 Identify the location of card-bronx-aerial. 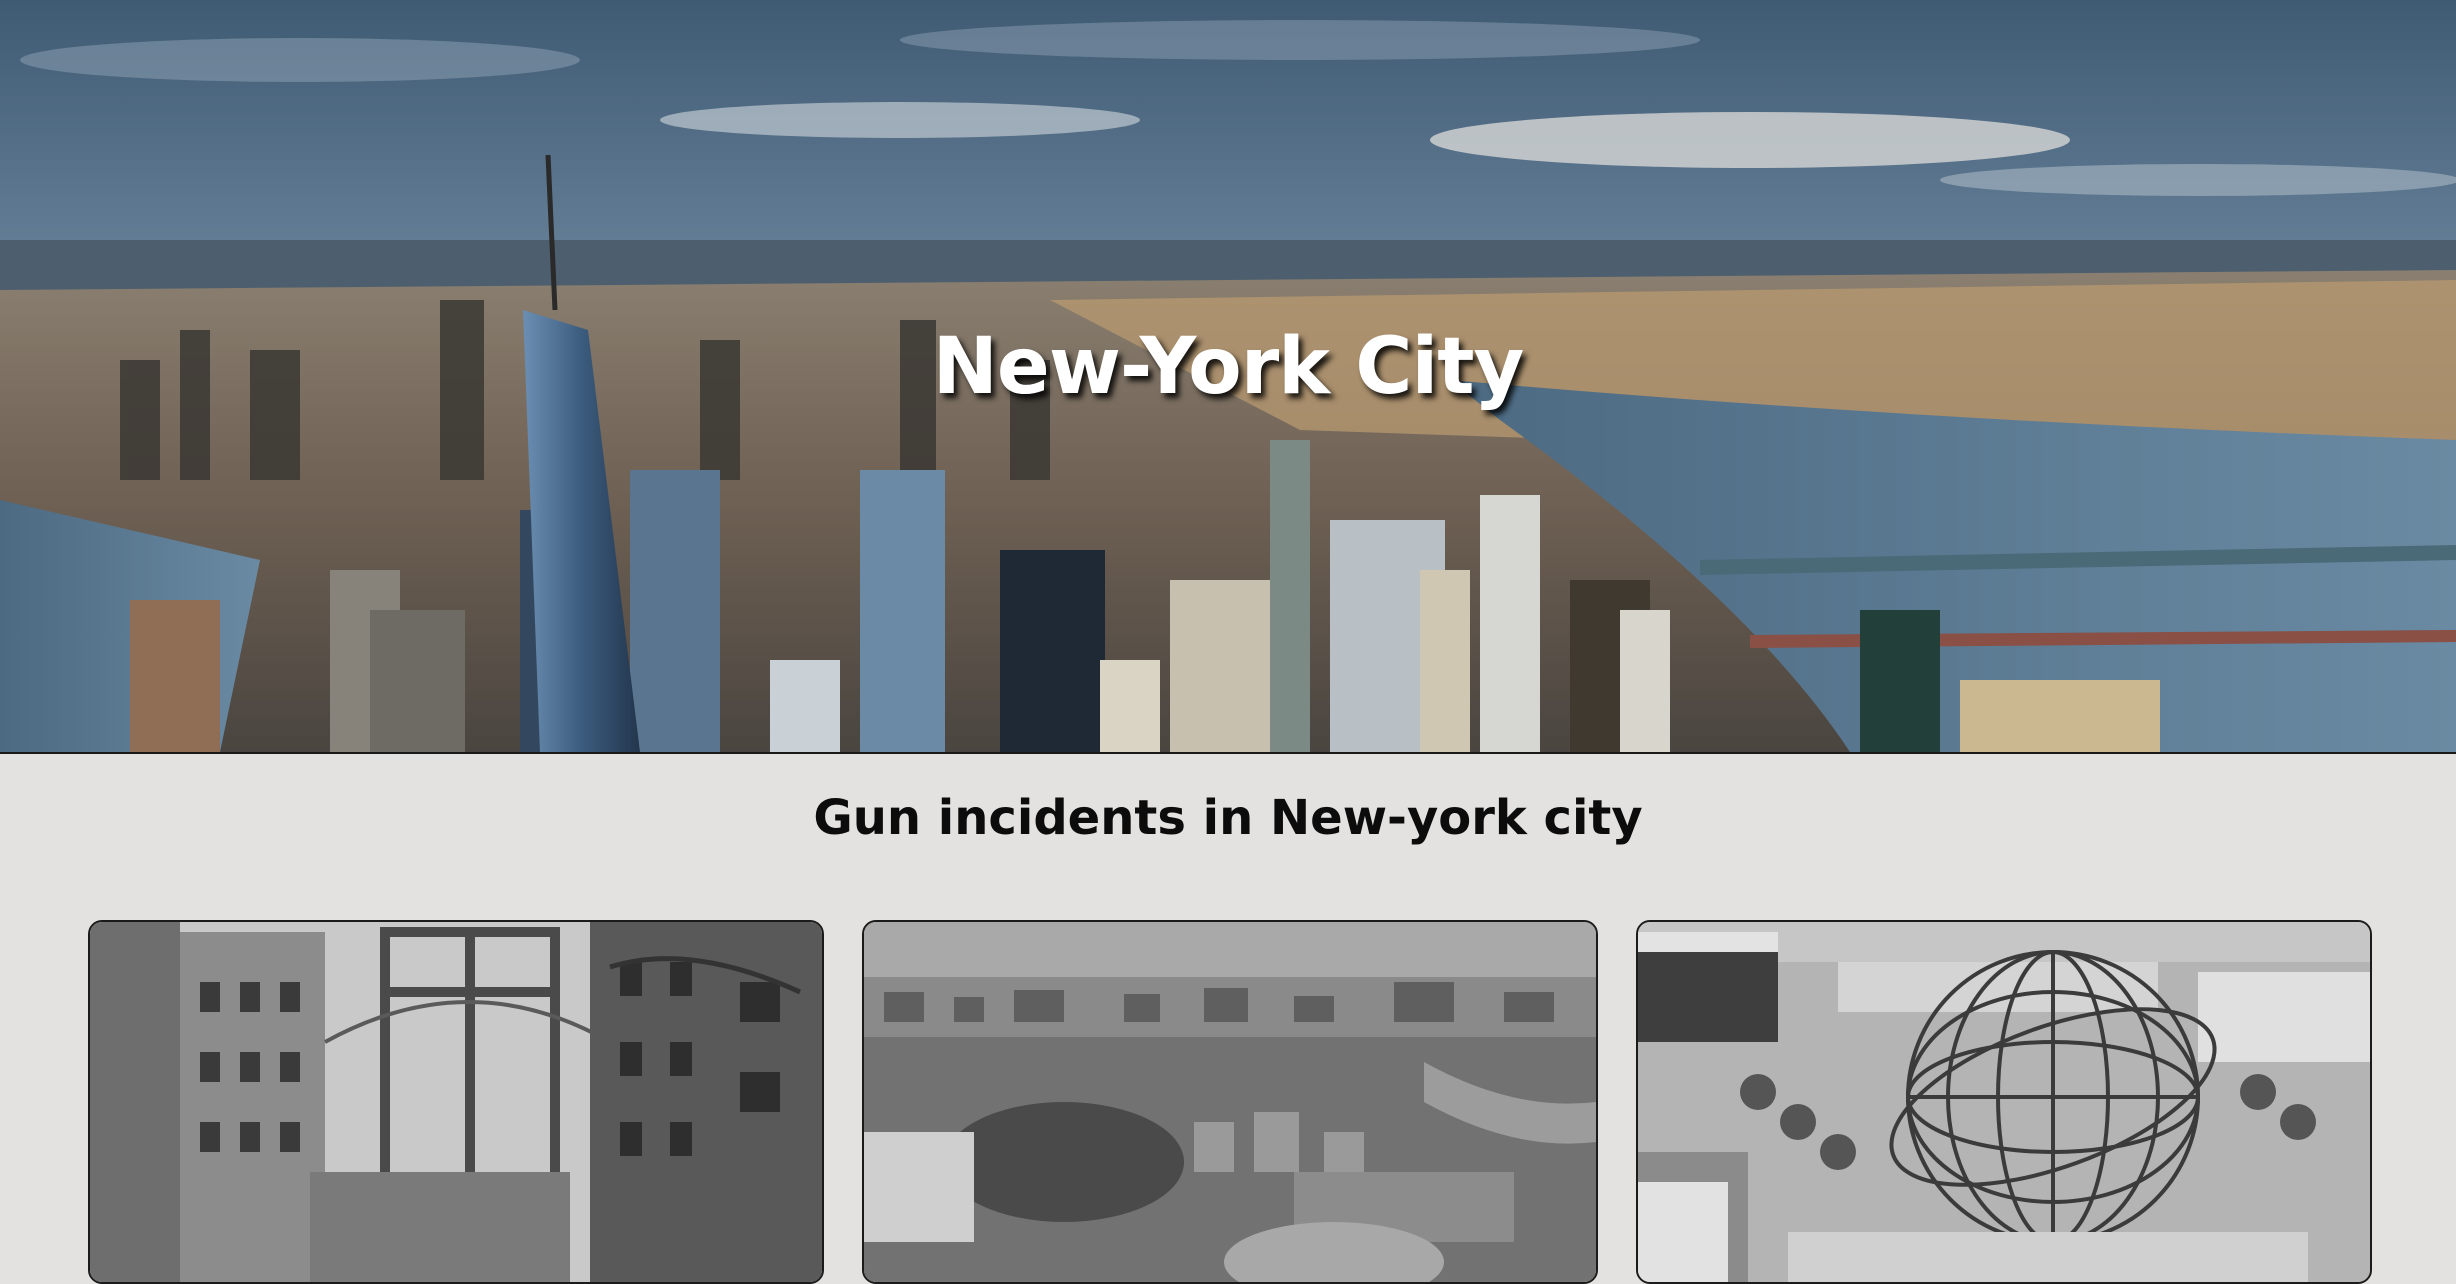
(1230, 1102).